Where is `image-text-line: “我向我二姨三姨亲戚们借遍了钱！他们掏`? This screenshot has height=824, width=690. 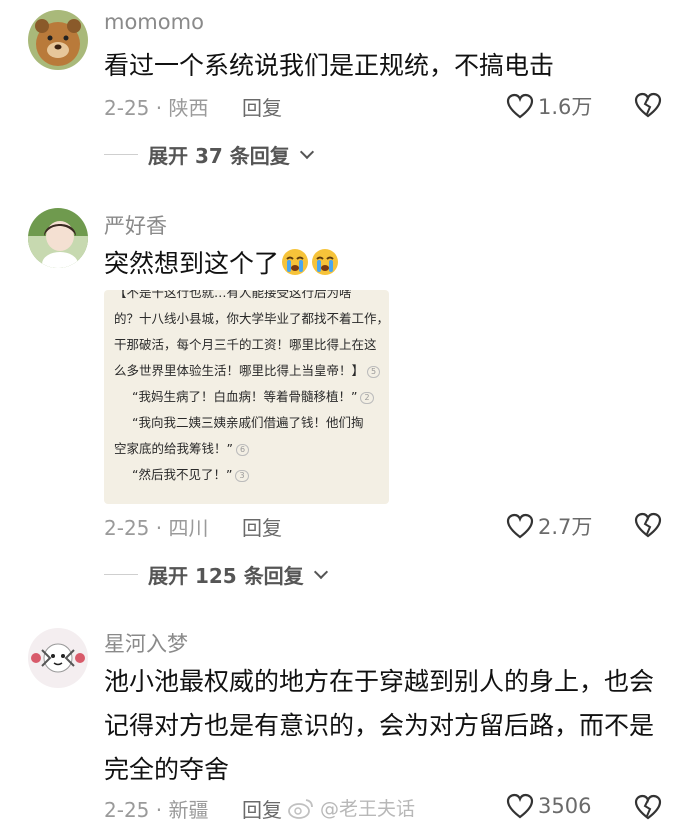
image-text-line: “我向我二姨三姨亲戚们借遍了钱！他们掏 is located at coordinates (248, 422).